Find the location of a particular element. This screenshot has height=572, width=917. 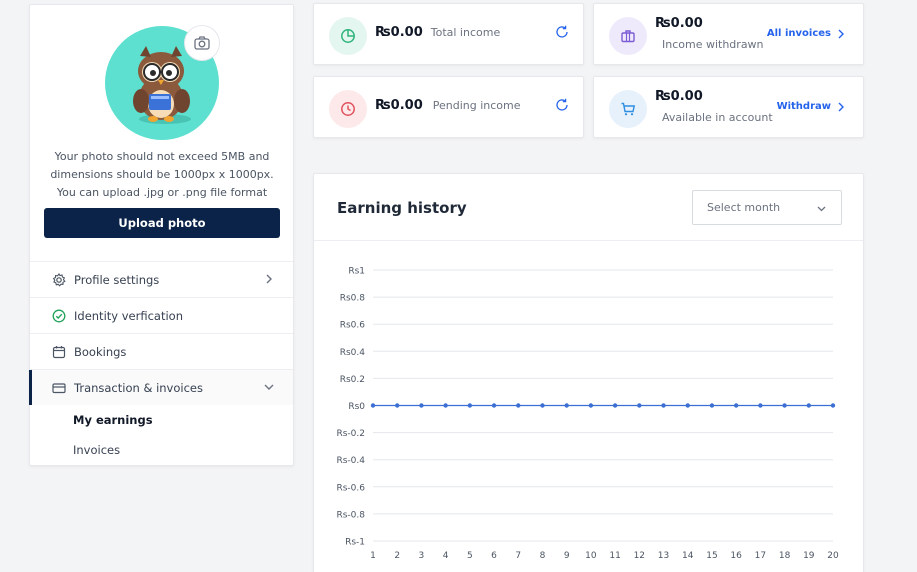

y-tick-label: Rs-1 is located at coordinates (355, 543).